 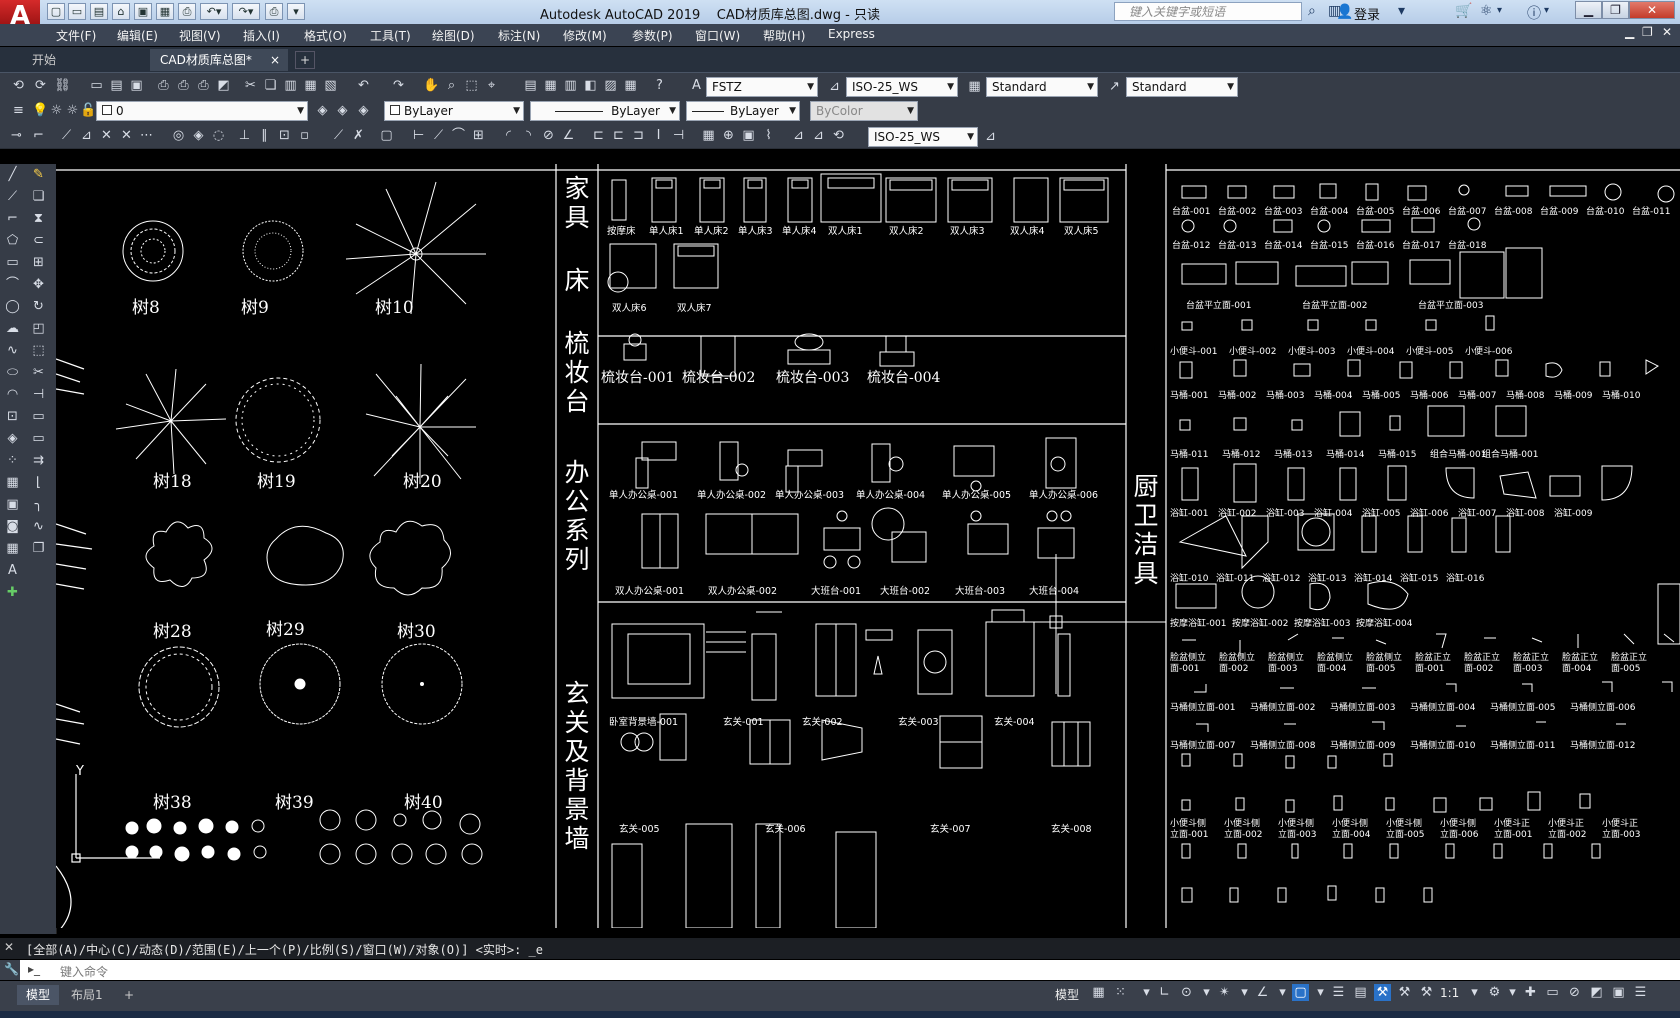 I want to click on wrench-icon: 🔧, so click(x=11, y=969).